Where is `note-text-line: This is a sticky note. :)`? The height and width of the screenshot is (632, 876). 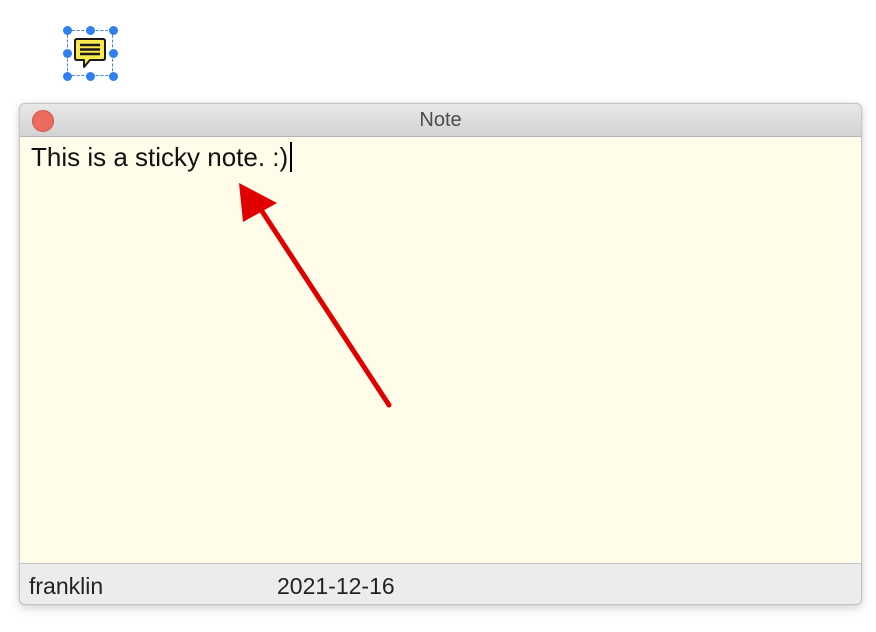 note-text-line: This is a sticky note. :) is located at coordinates (162, 157).